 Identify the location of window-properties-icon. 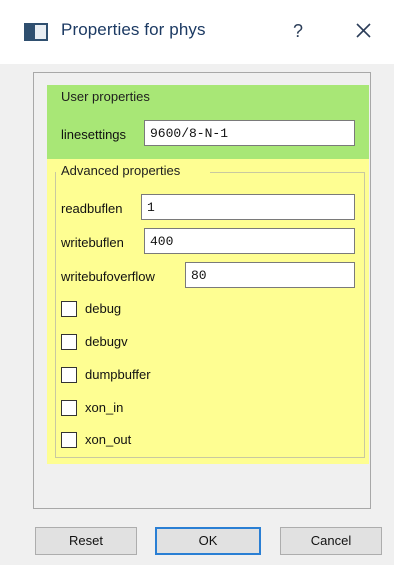
(36, 32).